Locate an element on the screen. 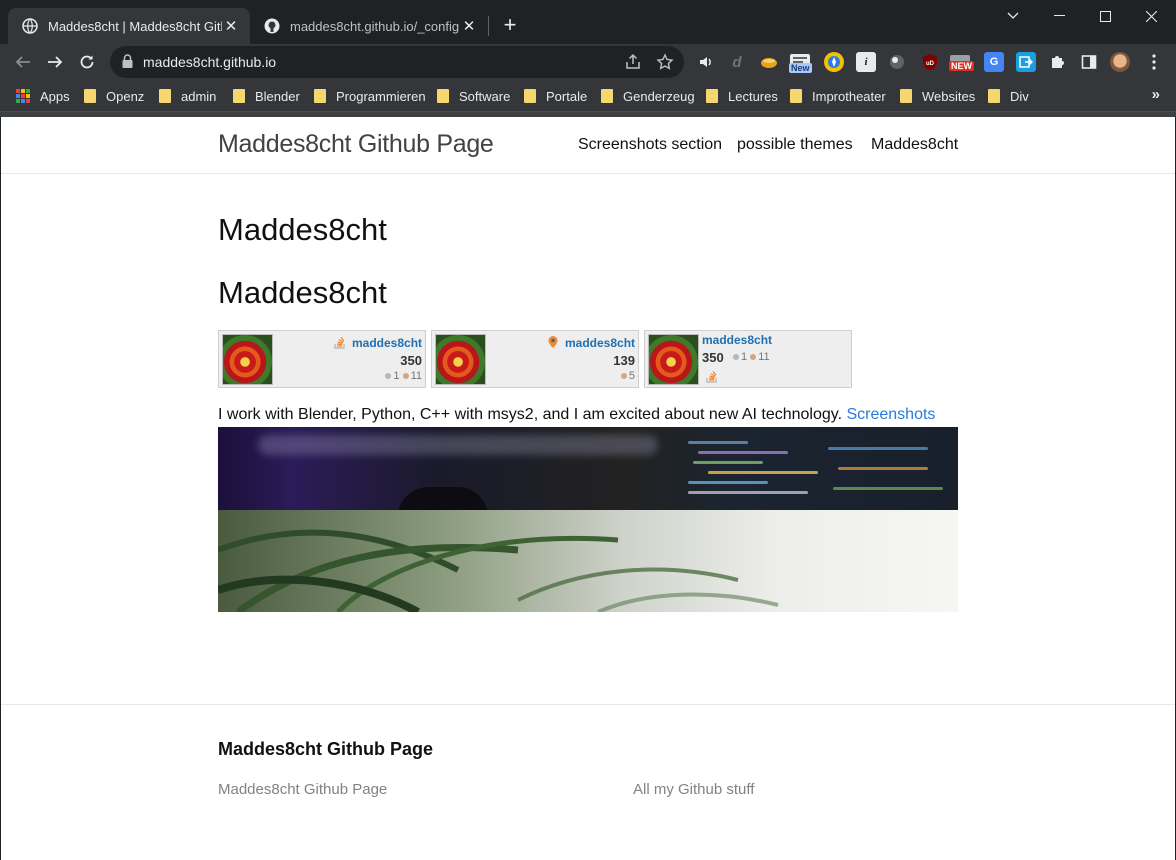 Image resolution: width=1176 pixels, height=860 pixels. bookmark-folder-software: Software is located at coordinates (473, 96).